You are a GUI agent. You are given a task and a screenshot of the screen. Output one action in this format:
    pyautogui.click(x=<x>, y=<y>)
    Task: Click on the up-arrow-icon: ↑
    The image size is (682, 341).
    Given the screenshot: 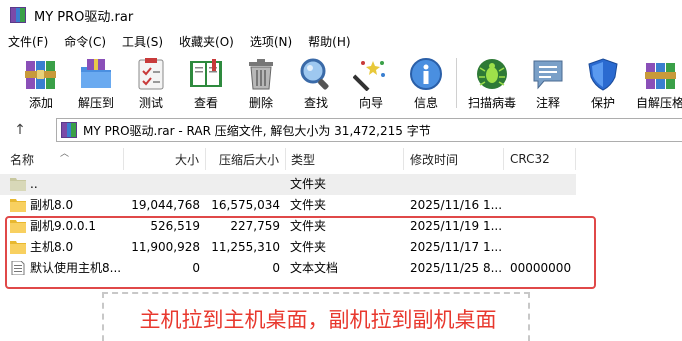 What is the action you would take?
    pyautogui.click(x=20, y=130)
    